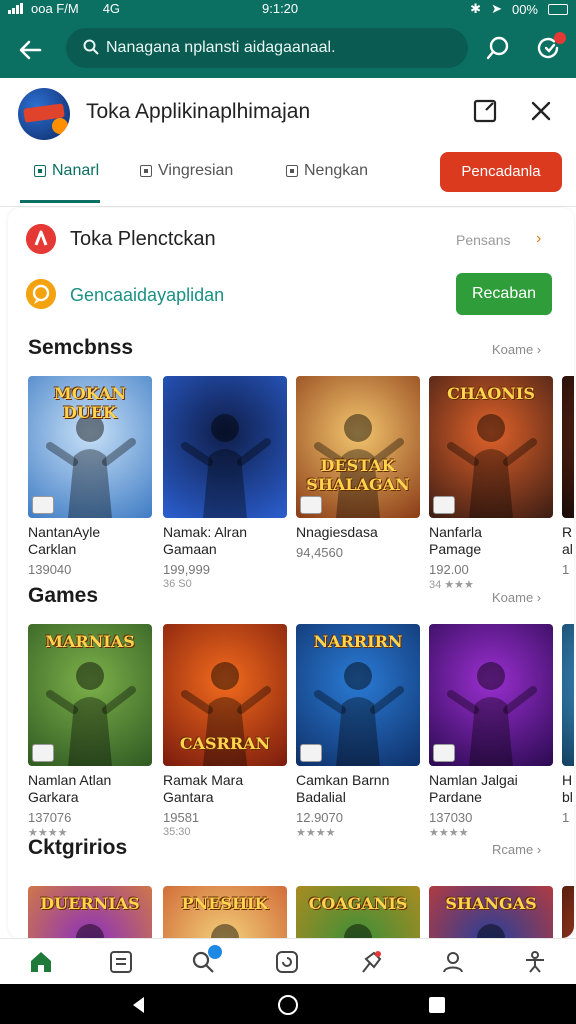  Describe the element at coordinates (90, 447) in the screenshot. I see `app-thumbnail: MOKAN DUEK` at that location.